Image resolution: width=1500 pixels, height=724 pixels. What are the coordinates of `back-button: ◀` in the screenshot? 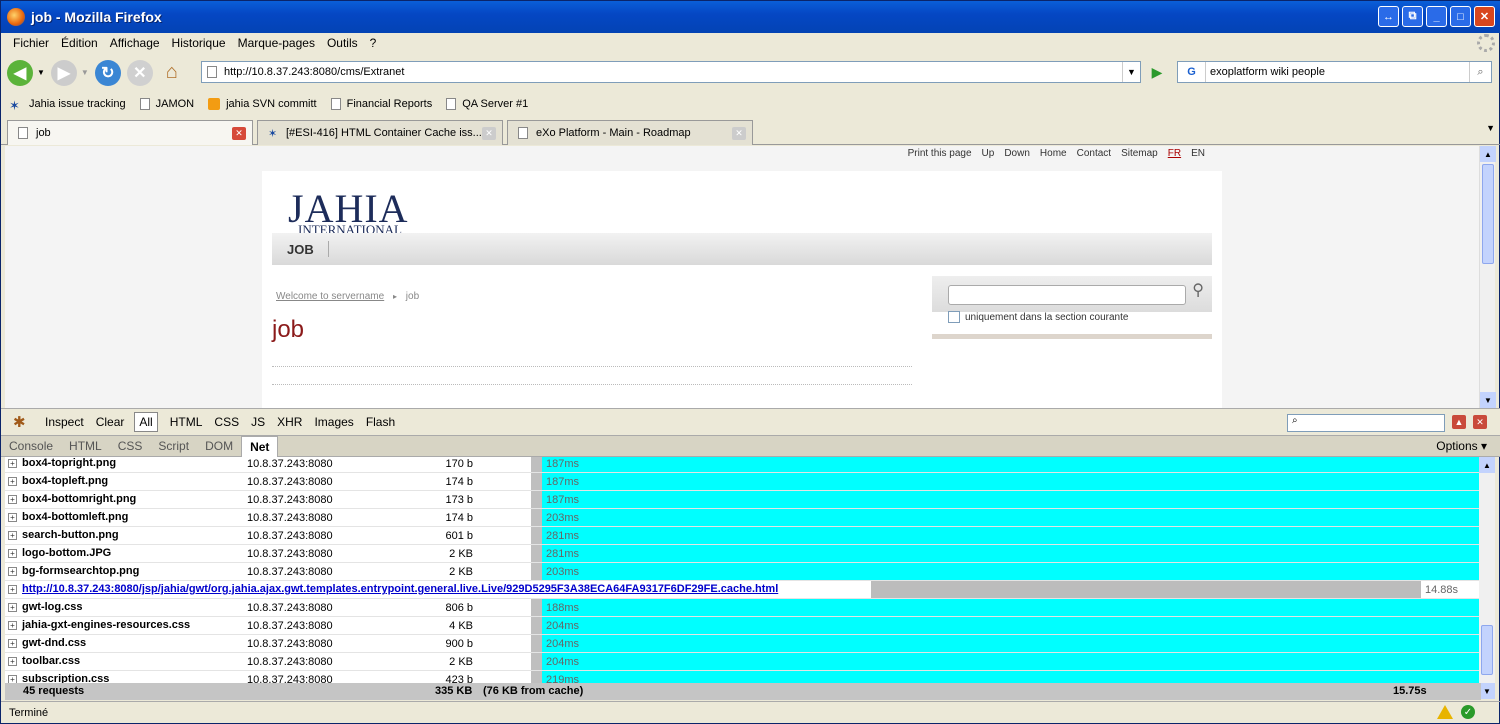 It's located at (20, 72).